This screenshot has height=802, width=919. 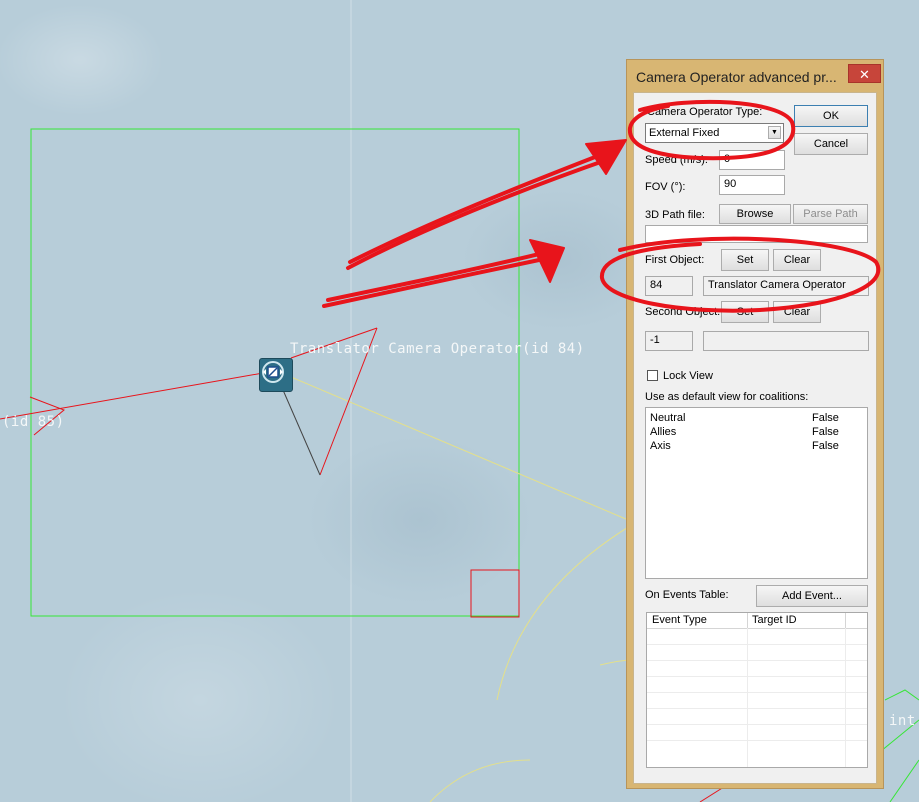 I want to click on second-object-id: -1, so click(x=669, y=341).